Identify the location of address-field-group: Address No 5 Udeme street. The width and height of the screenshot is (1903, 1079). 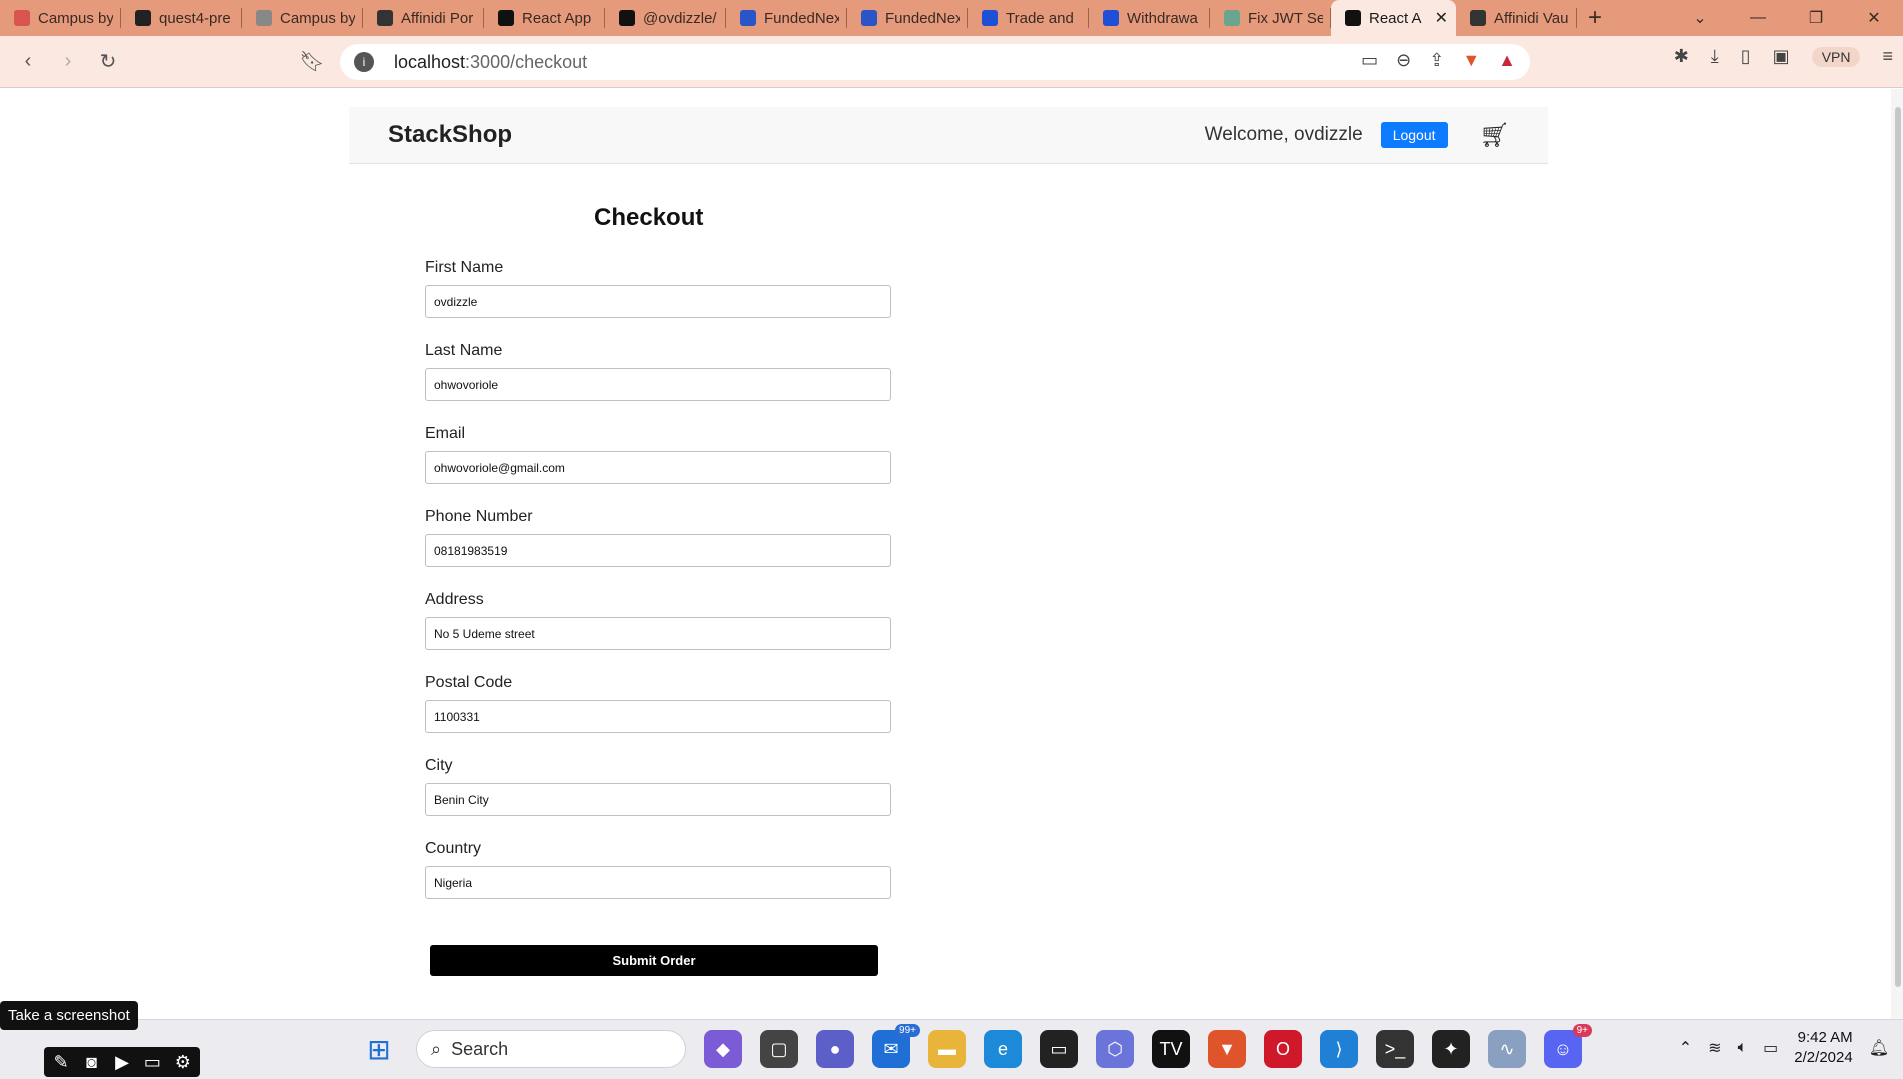
(658, 632).